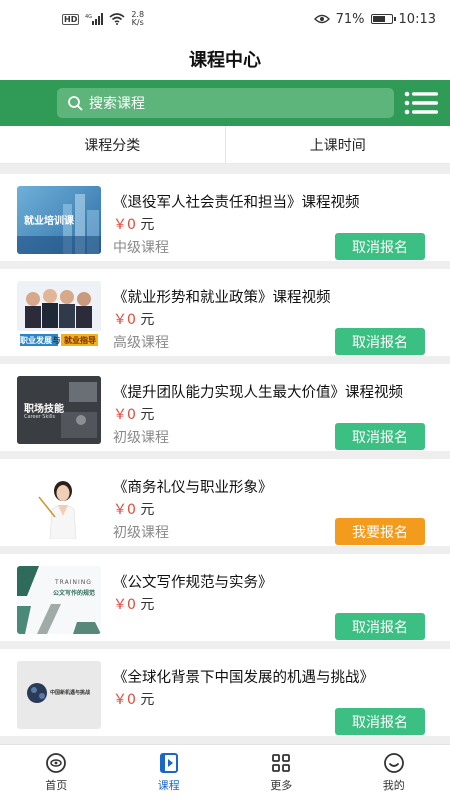 The width and height of the screenshot is (450, 800). What do you see at coordinates (117, 19) in the screenshot?
I see `wifi-icon` at bounding box center [117, 19].